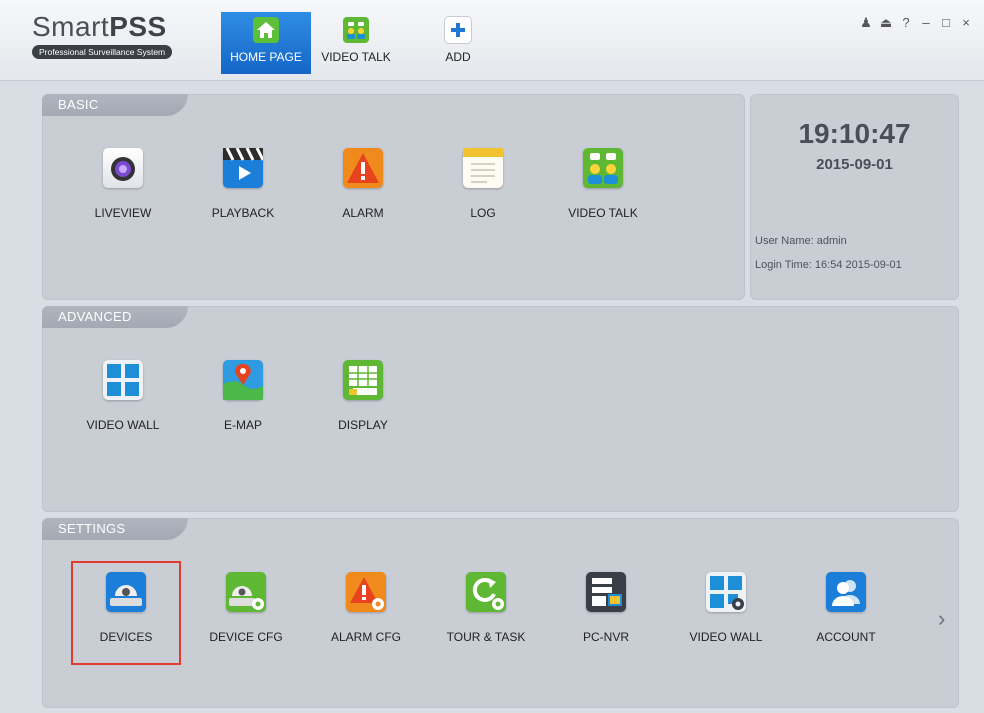 The width and height of the screenshot is (984, 713). Describe the element at coordinates (126, 637) in the screenshot. I see `devices-label: DEVICES` at that location.